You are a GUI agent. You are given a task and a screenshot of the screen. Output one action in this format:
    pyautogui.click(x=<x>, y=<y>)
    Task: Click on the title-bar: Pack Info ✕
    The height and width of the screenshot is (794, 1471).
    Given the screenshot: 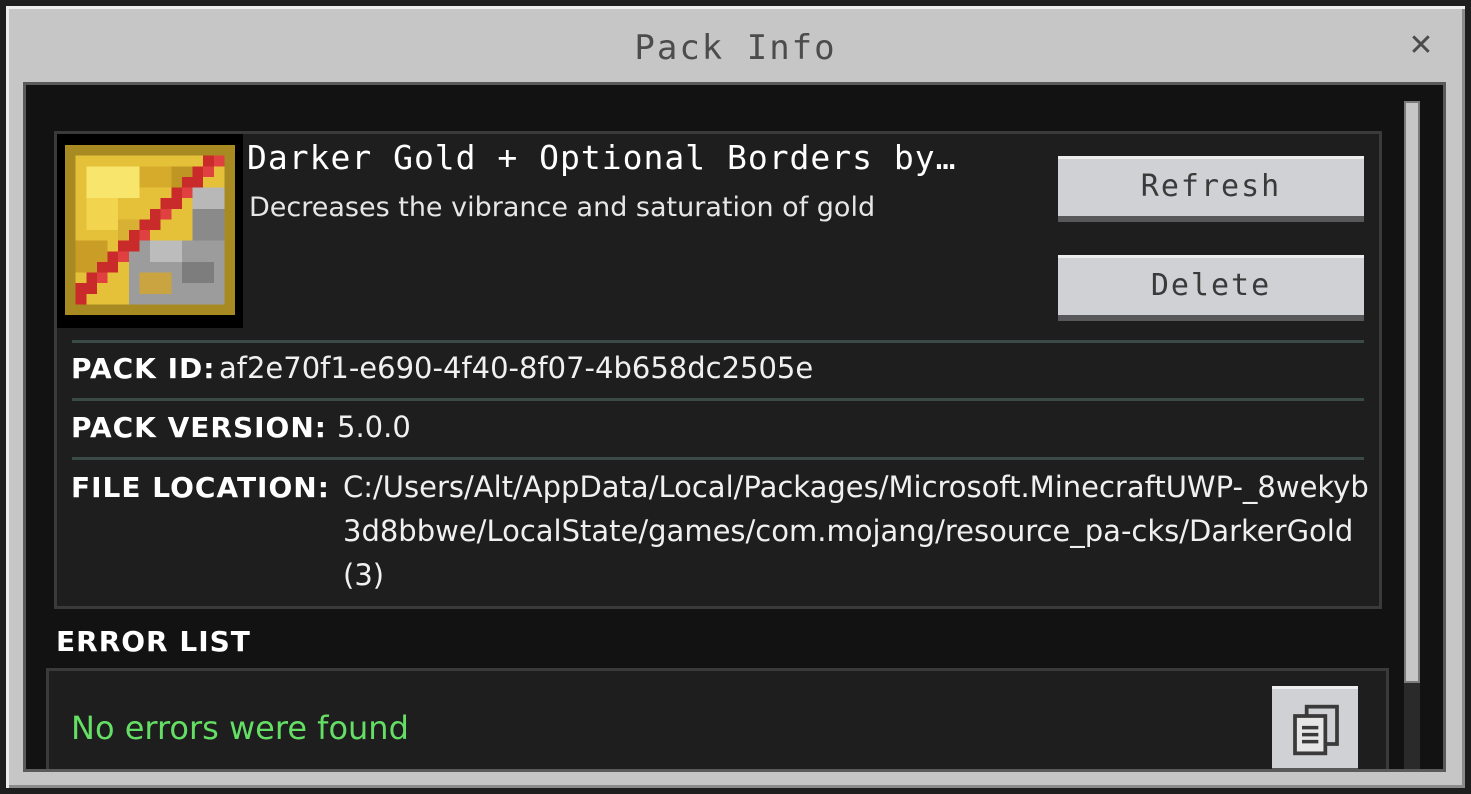 What is the action you would take?
    pyautogui.click(x=735, y=47)
    